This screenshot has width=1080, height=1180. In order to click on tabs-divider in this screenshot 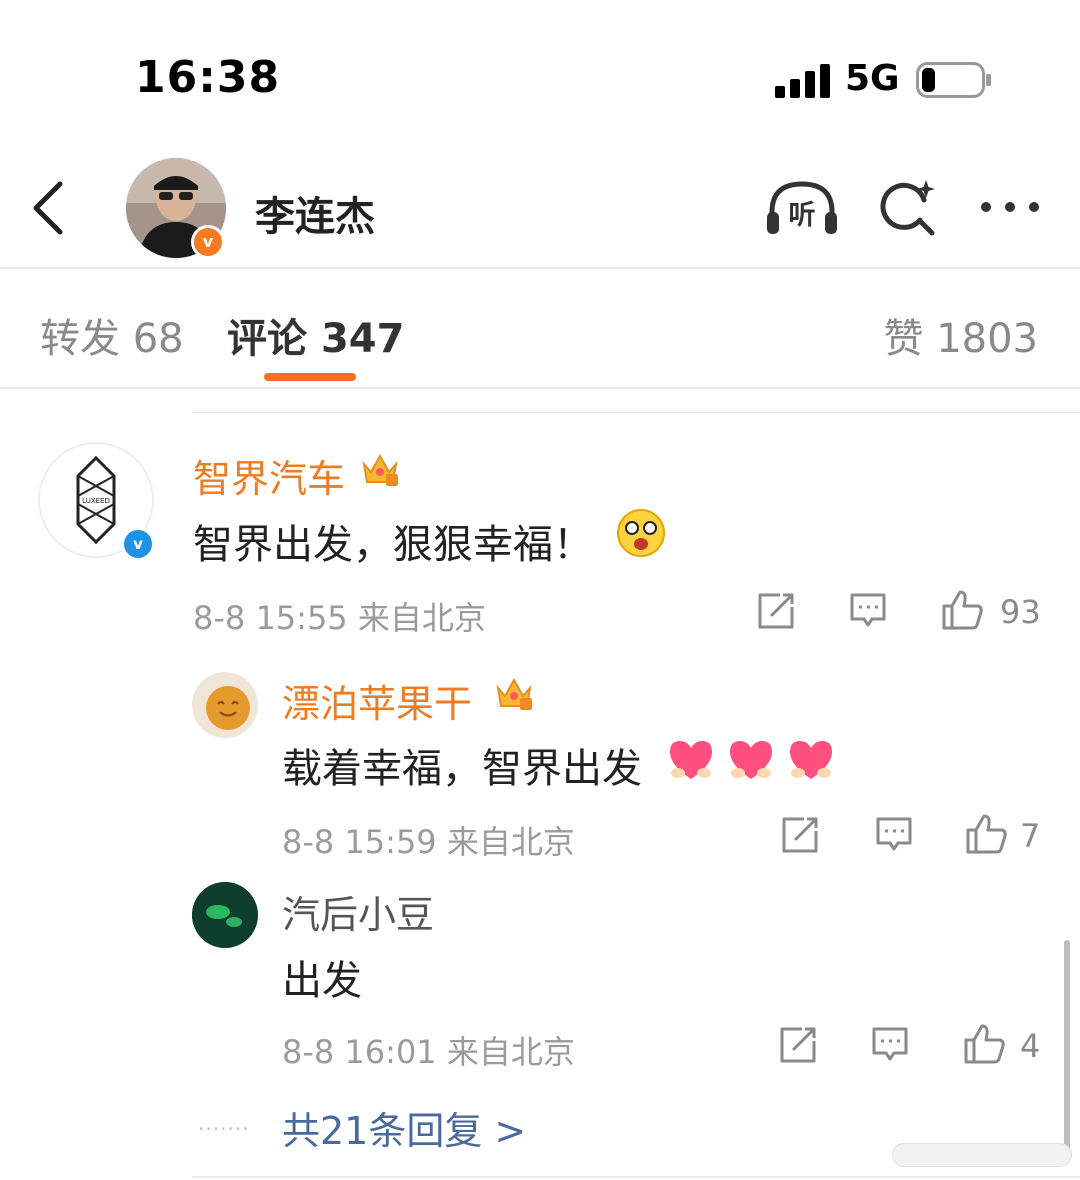, I will do `click(540, 388)`.